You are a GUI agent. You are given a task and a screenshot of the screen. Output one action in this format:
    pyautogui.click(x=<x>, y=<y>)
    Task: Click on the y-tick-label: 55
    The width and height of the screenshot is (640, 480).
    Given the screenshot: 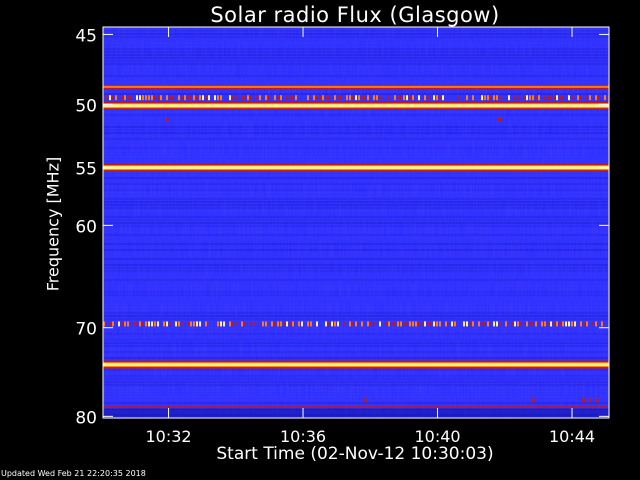 What is the action you would take?
    pyautogui.click(x=86, y=170)
    